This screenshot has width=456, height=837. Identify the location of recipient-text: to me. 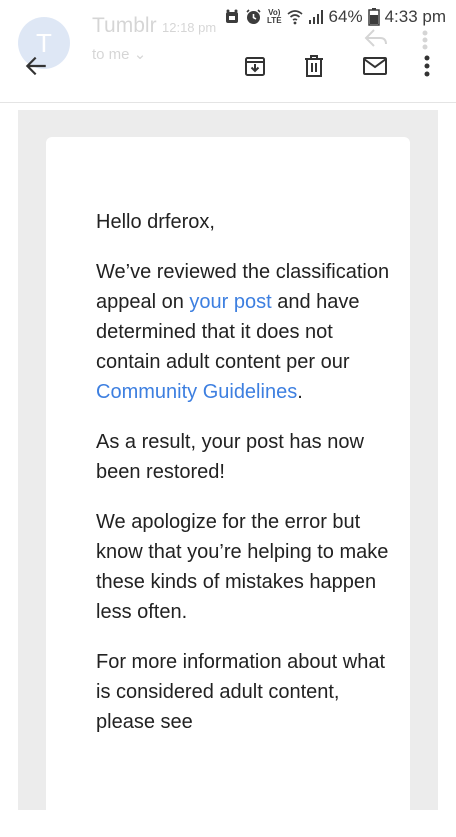
(111, 54).